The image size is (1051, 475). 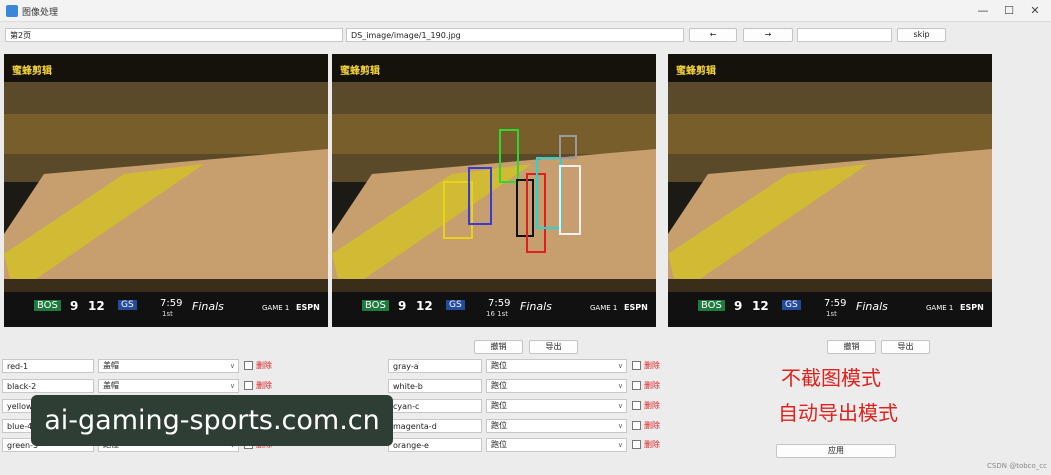 I want to click on skip-button: skip, so click(x=921, y=35).